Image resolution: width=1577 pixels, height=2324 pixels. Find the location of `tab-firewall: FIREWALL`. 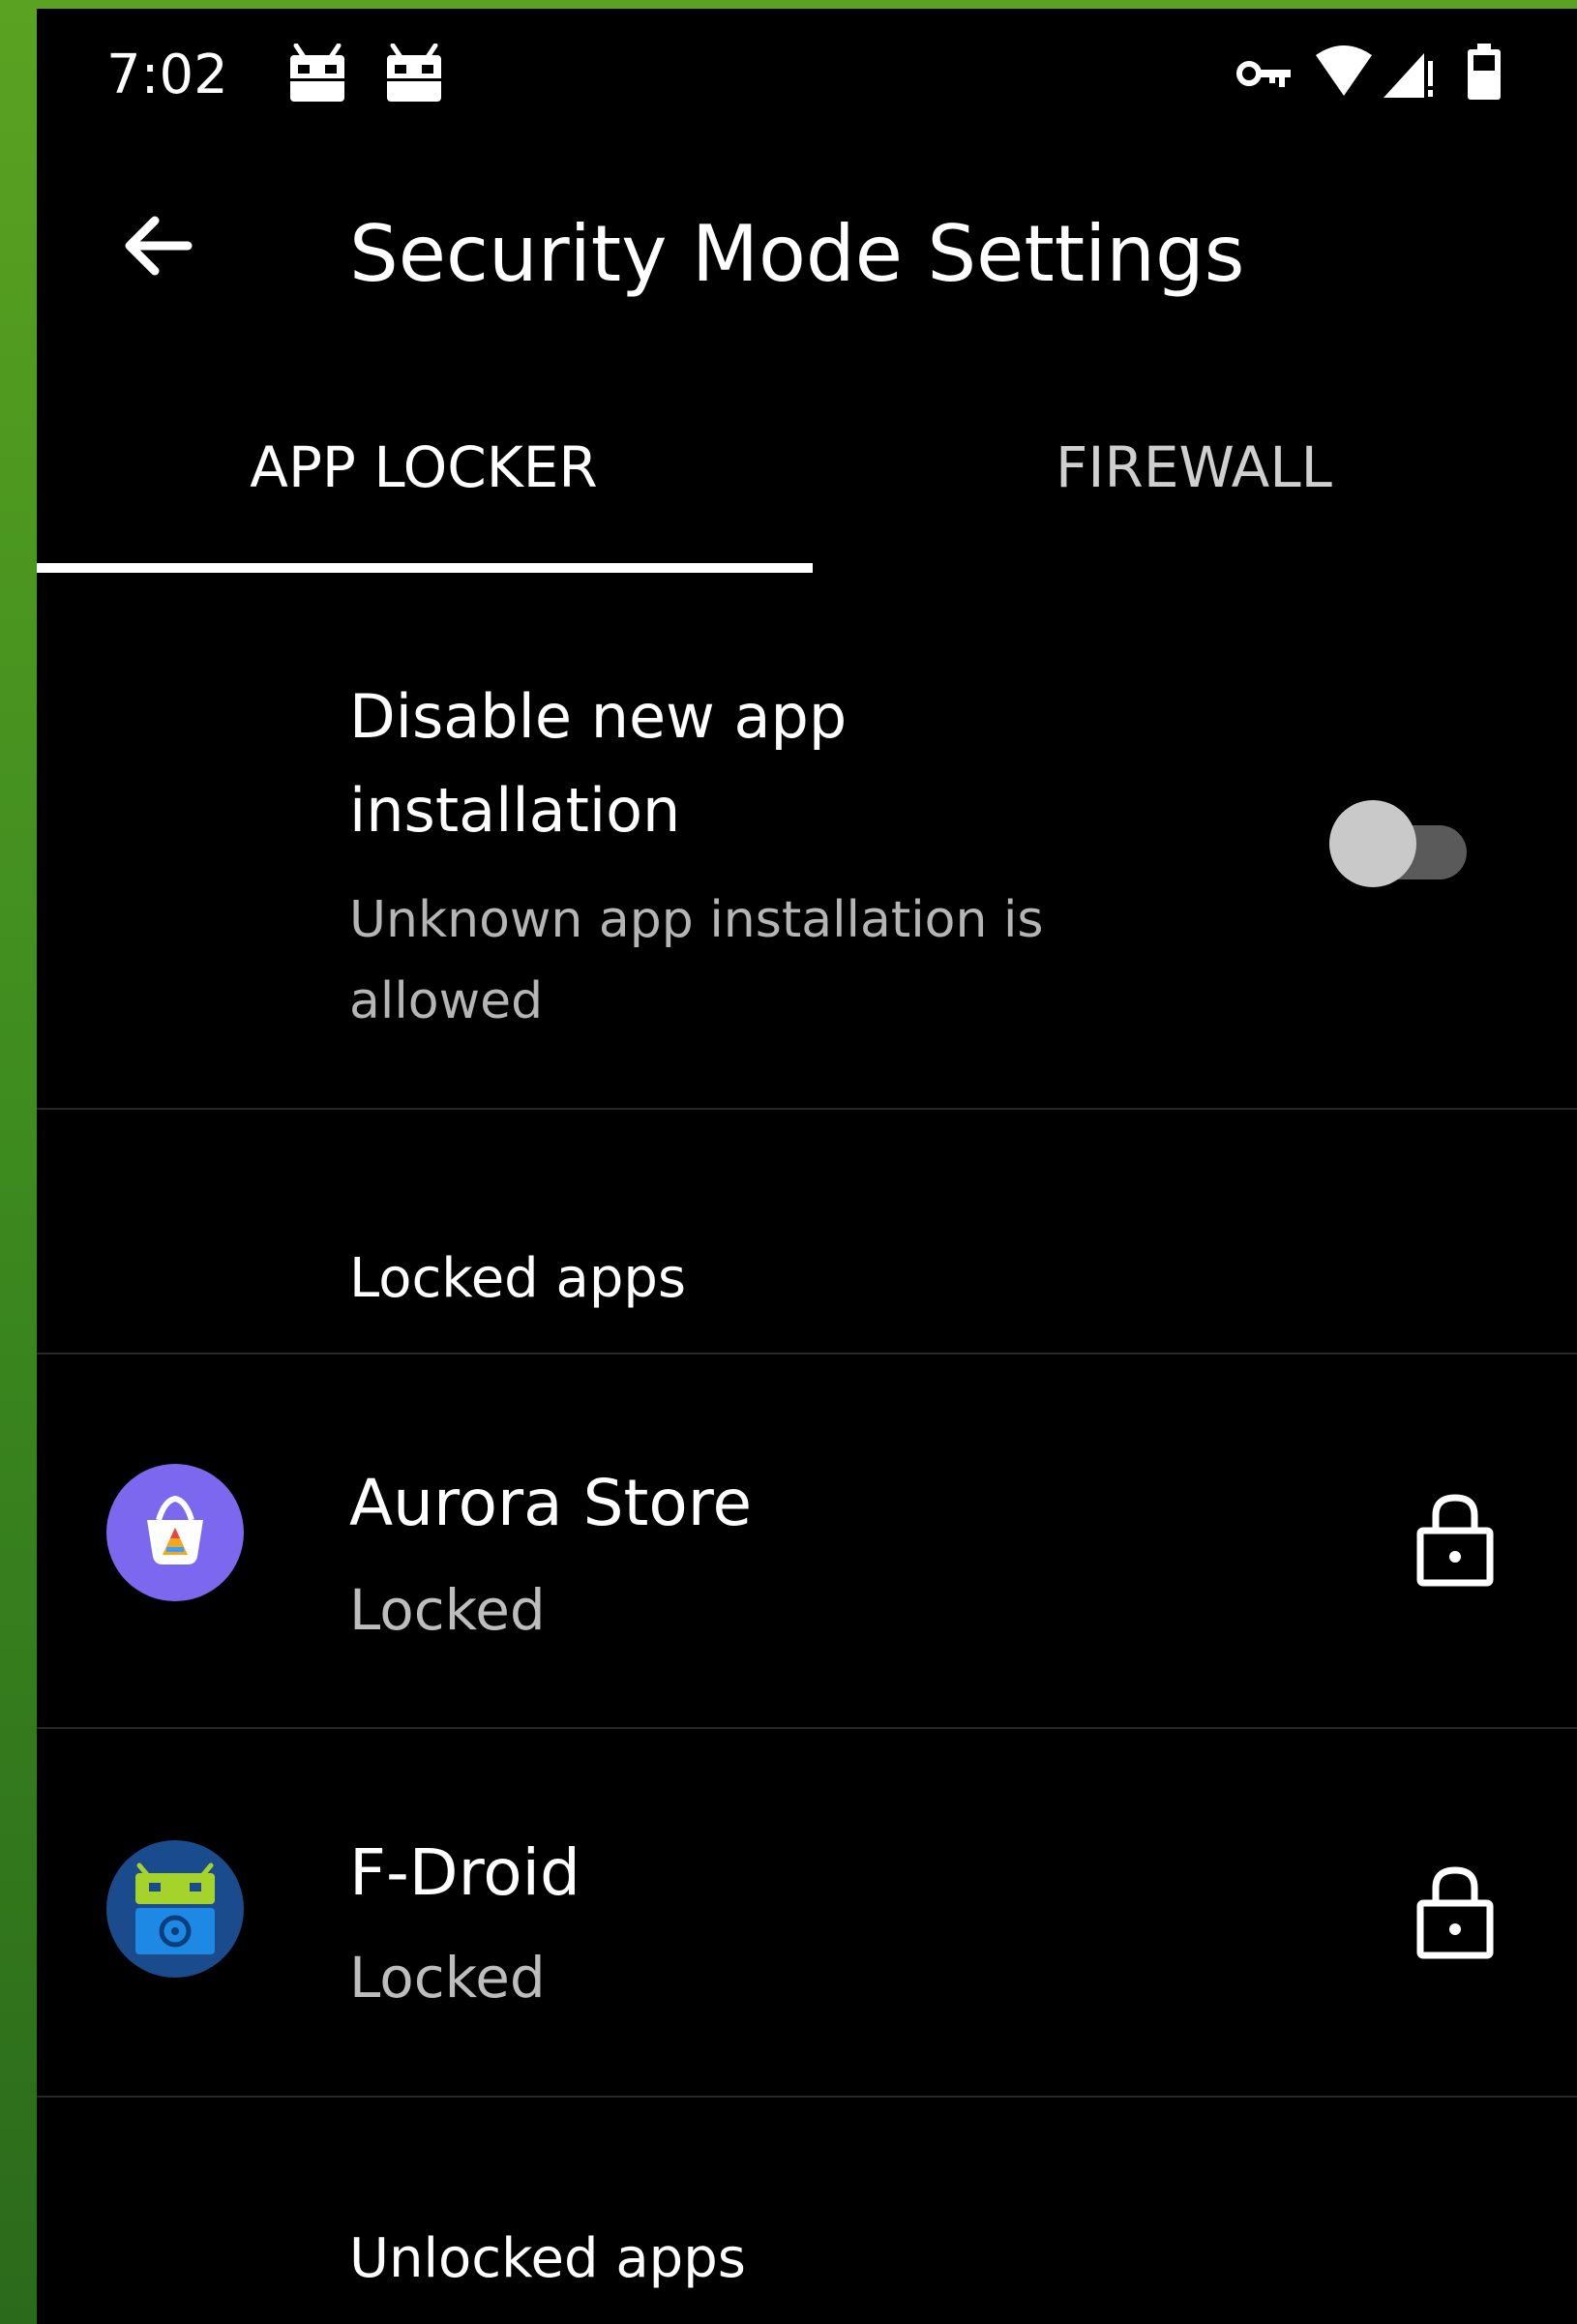

tab-firewall: FIREWALL is located at coordinates (1194, 497).